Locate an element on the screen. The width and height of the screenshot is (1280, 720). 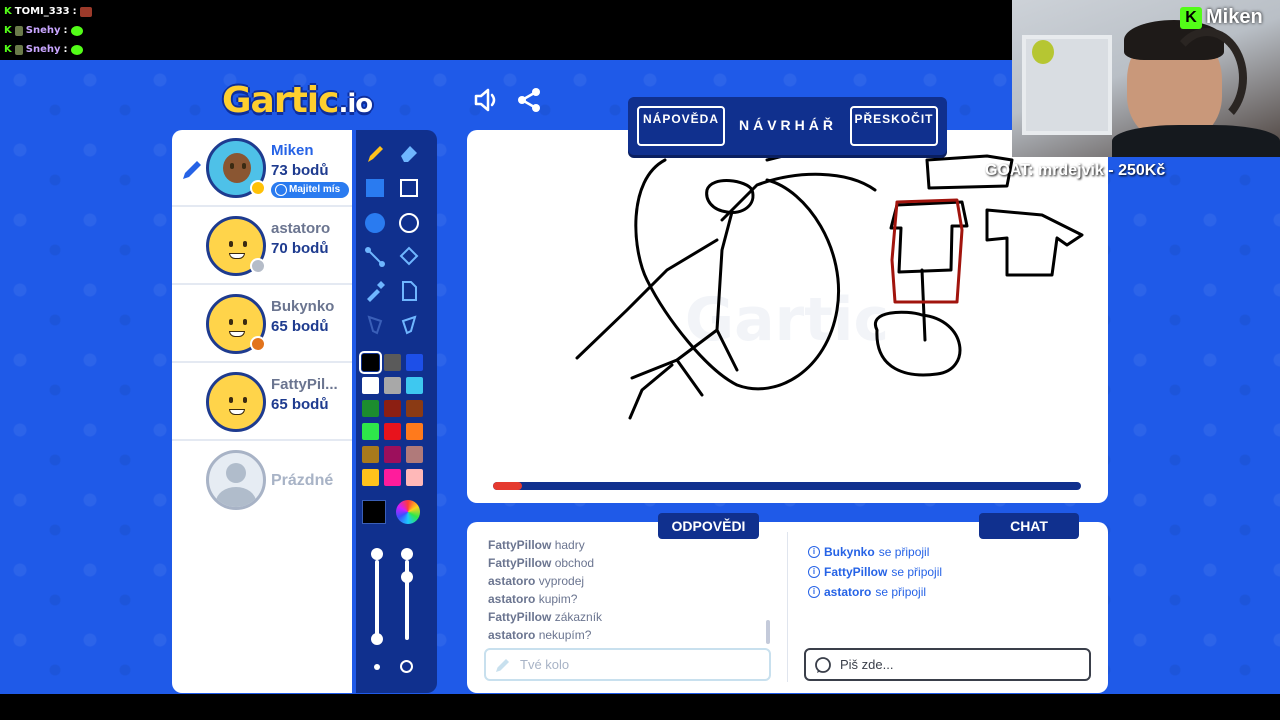
streamer-badge: K Miken is located at coordinates (1221, 17).